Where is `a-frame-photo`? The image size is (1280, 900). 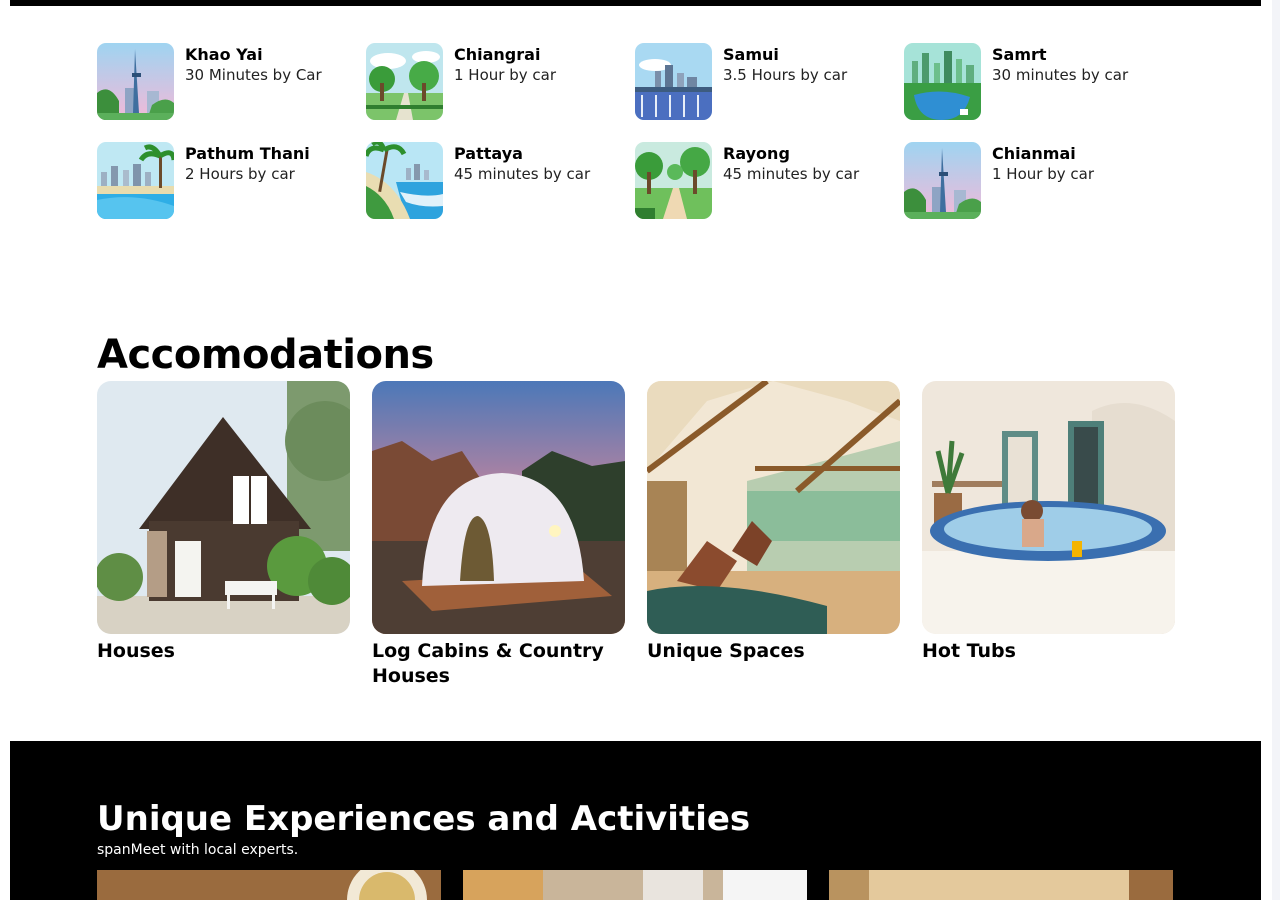
a-frame-photo is located at coordinates (773, 507).